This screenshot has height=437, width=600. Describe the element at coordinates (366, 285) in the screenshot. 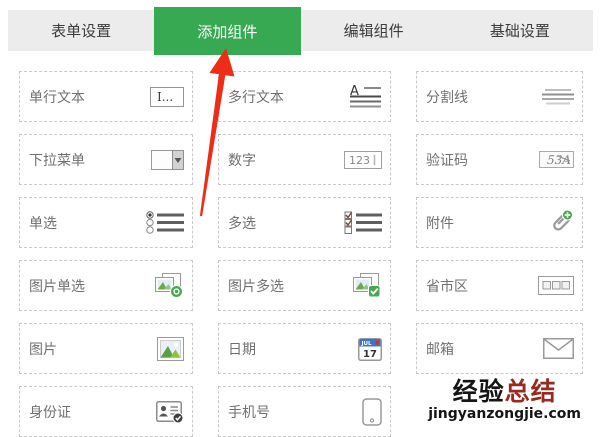

I see `image-checkbox-icon` at that location.